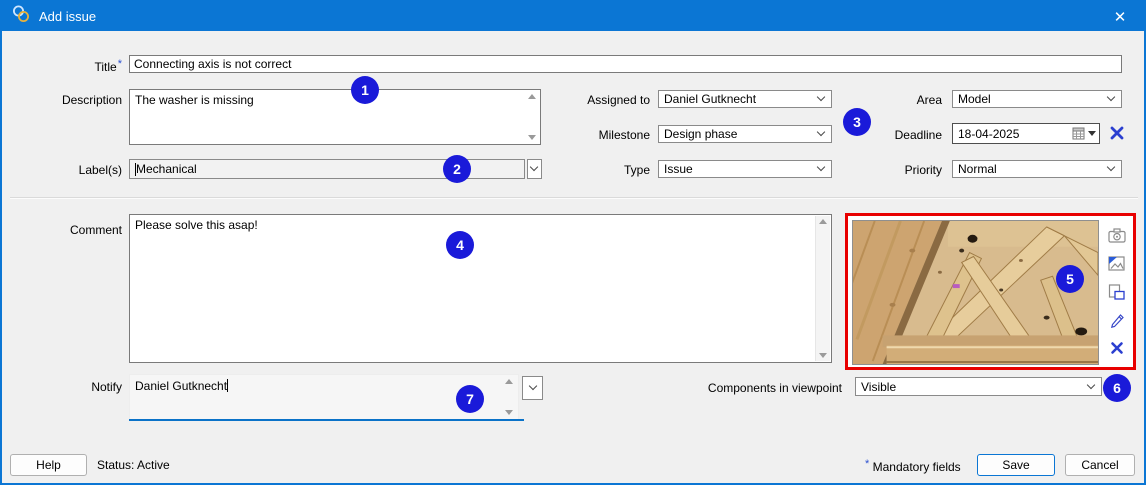 This screenshot has width=1146, height=485. I want to click on section-divider, so click(574, 198).